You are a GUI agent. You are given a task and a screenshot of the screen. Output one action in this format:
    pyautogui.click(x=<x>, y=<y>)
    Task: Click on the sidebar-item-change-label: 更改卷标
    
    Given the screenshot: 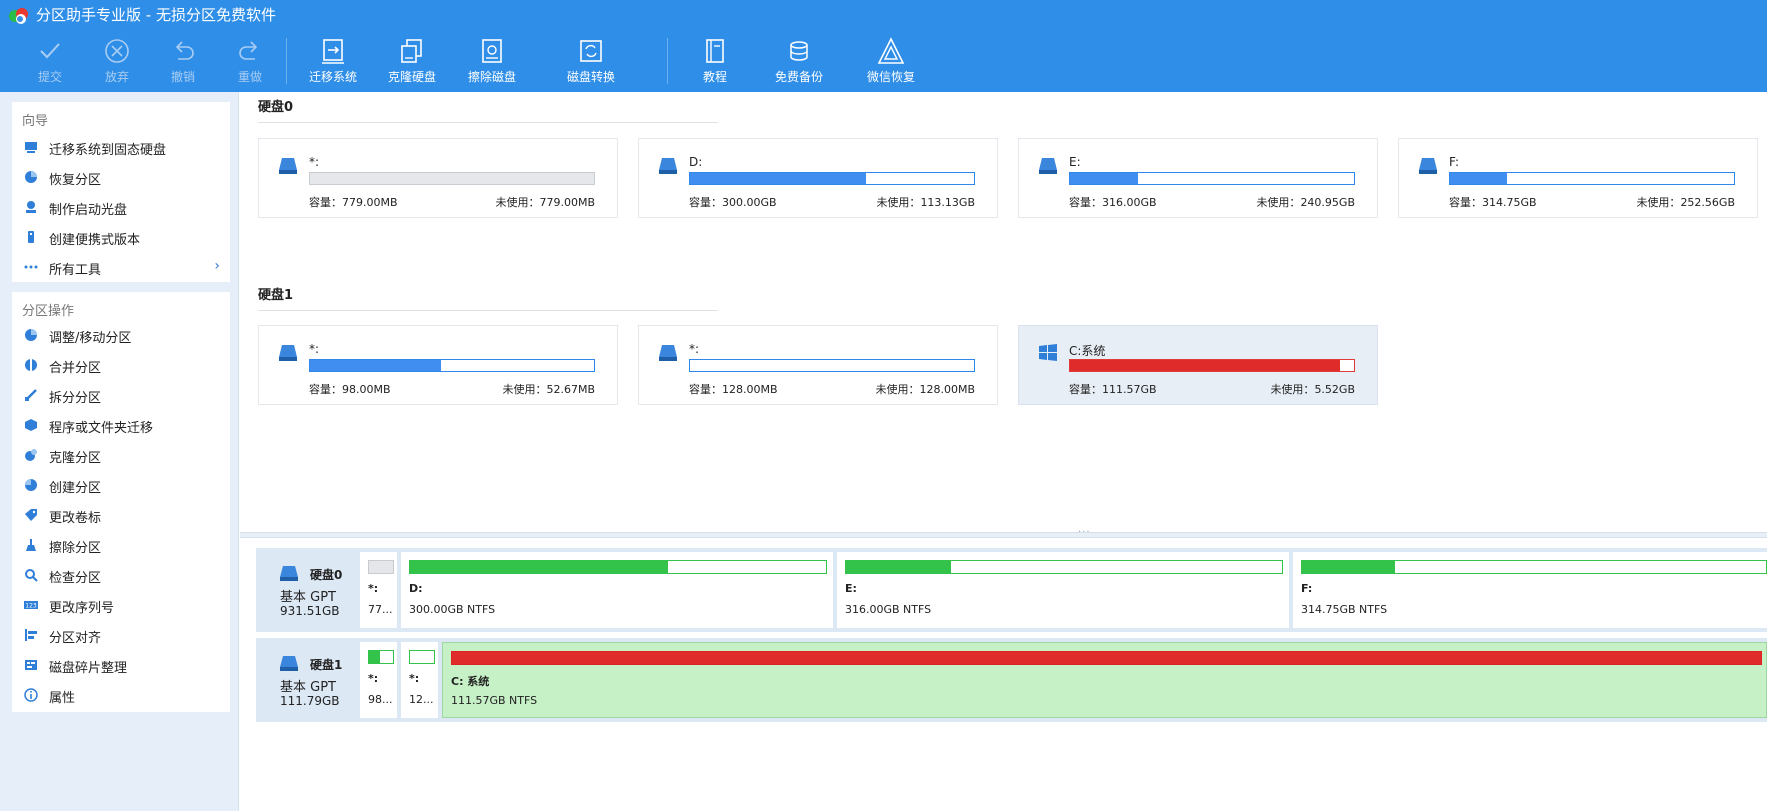 What is the action you would take?
    pyautogui.click(x=121, y=515)
    